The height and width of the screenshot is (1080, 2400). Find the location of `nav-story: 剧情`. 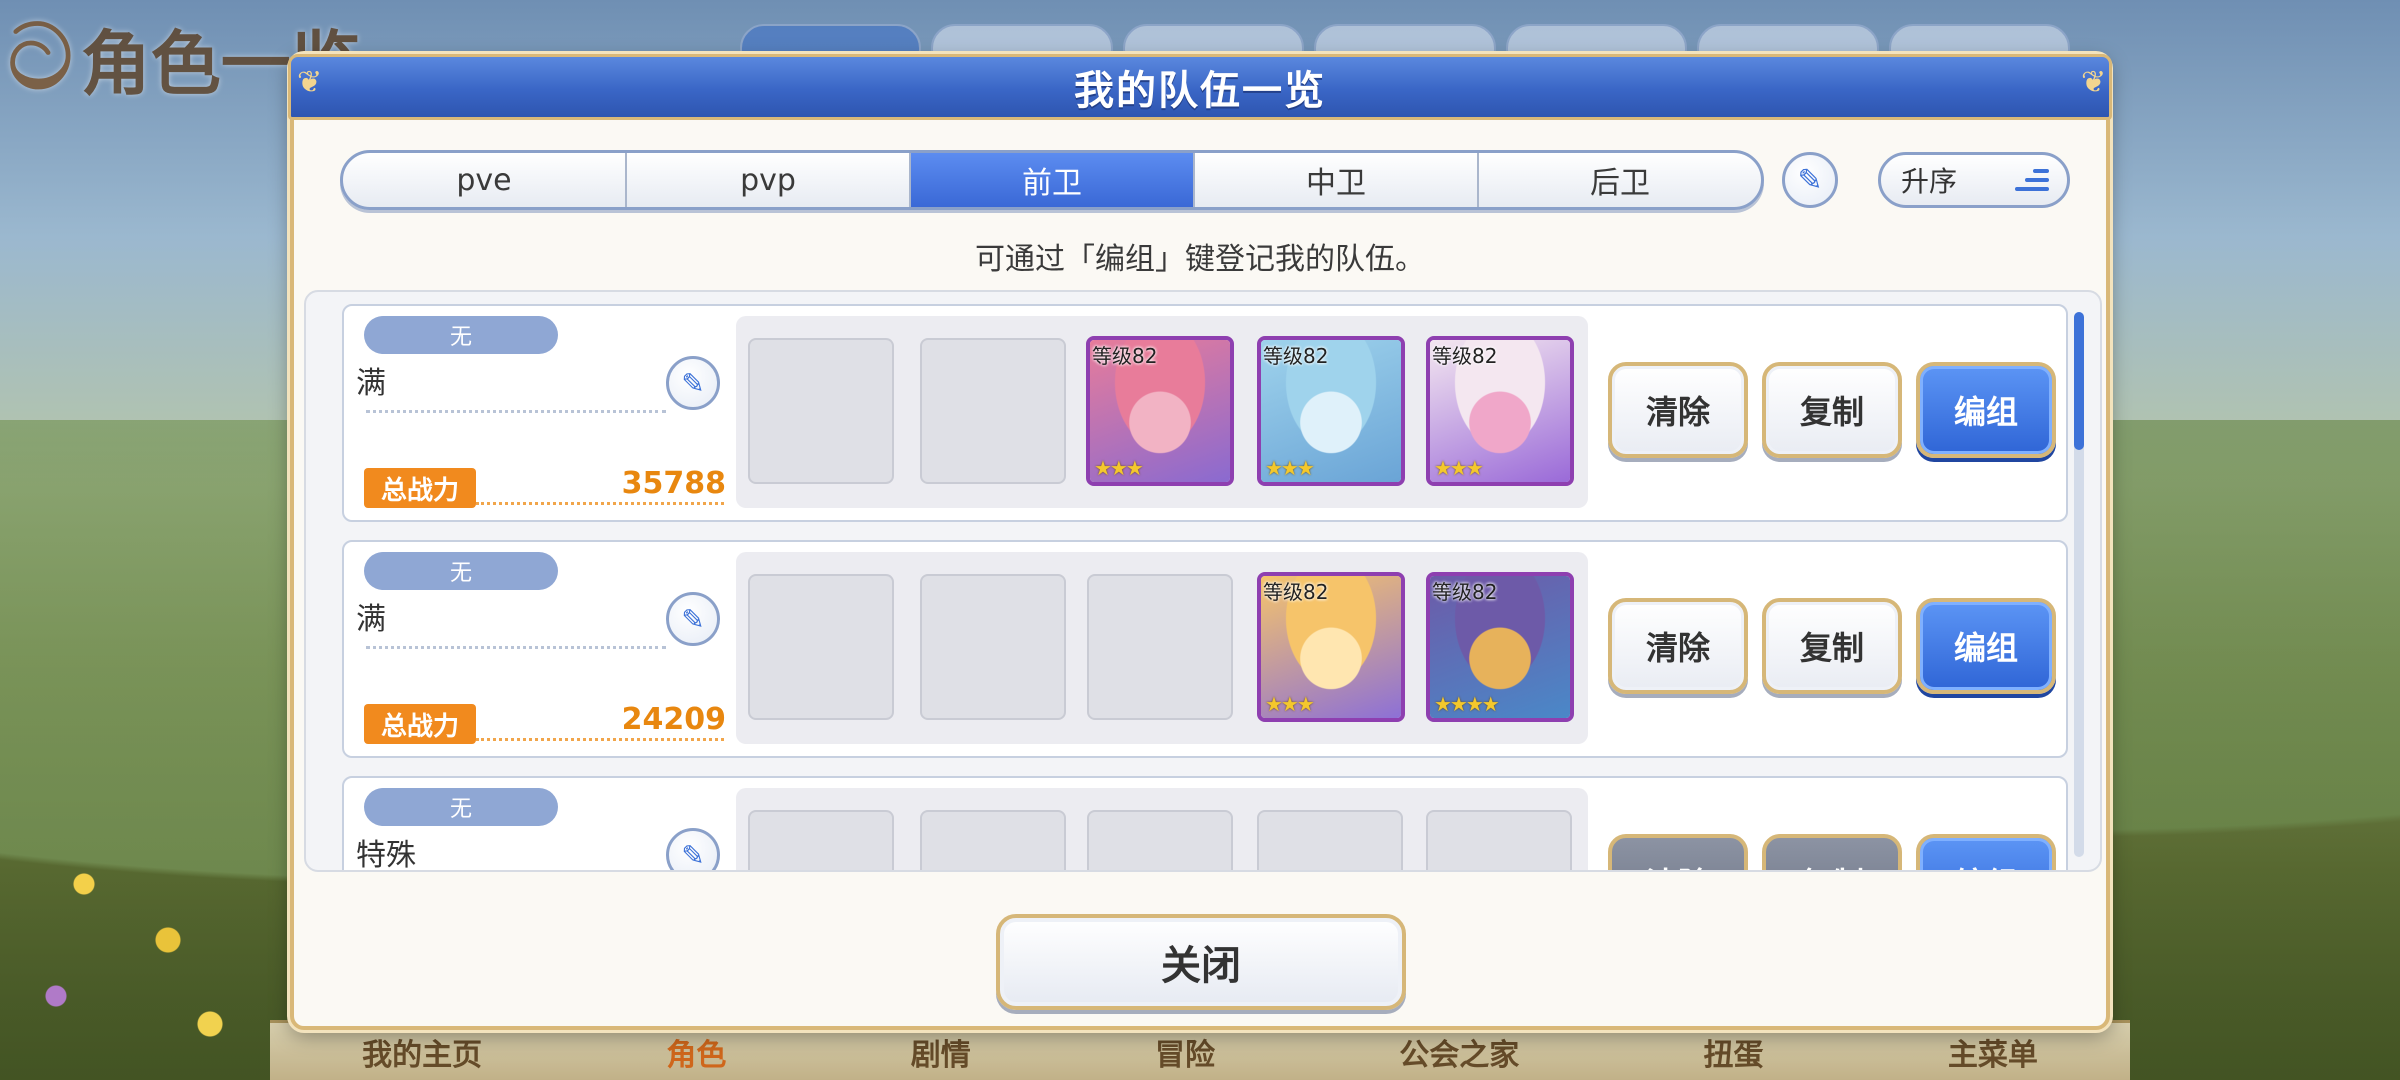

nav-story: 剧情 is located at coordinates (941, 1052).